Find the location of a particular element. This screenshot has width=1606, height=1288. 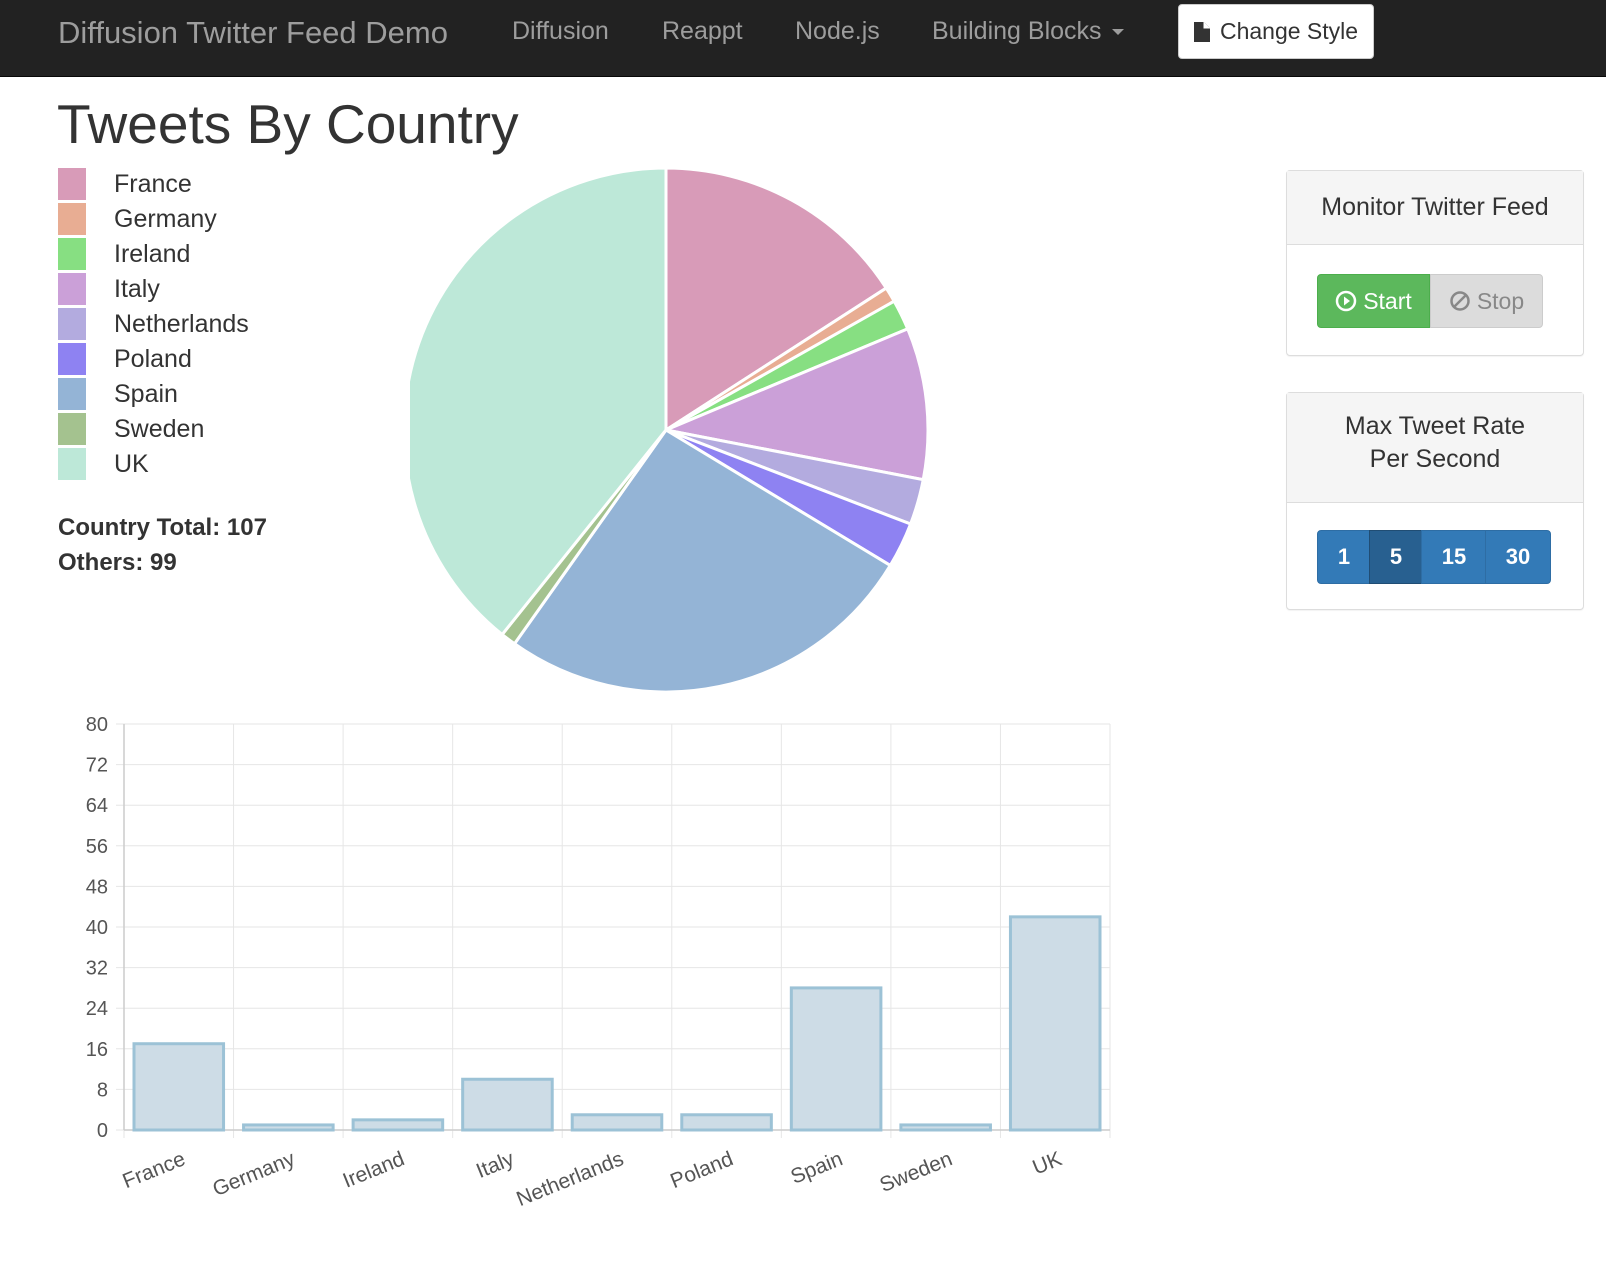

change-style-label: Change Style is located at coordinates (1289, 31).